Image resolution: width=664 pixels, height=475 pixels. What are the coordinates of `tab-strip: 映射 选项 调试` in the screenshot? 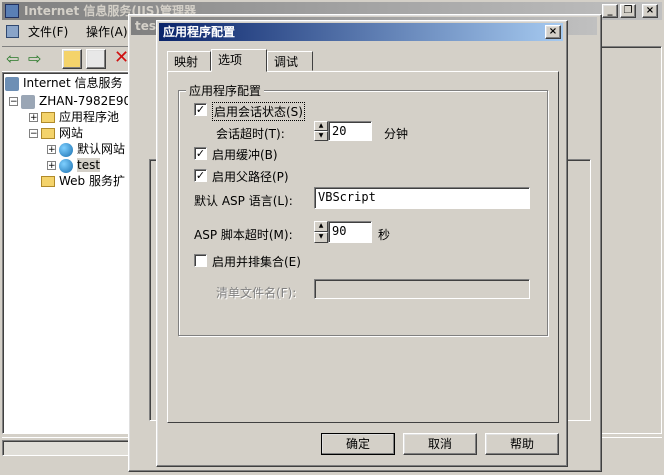 It's located at (362, 61).